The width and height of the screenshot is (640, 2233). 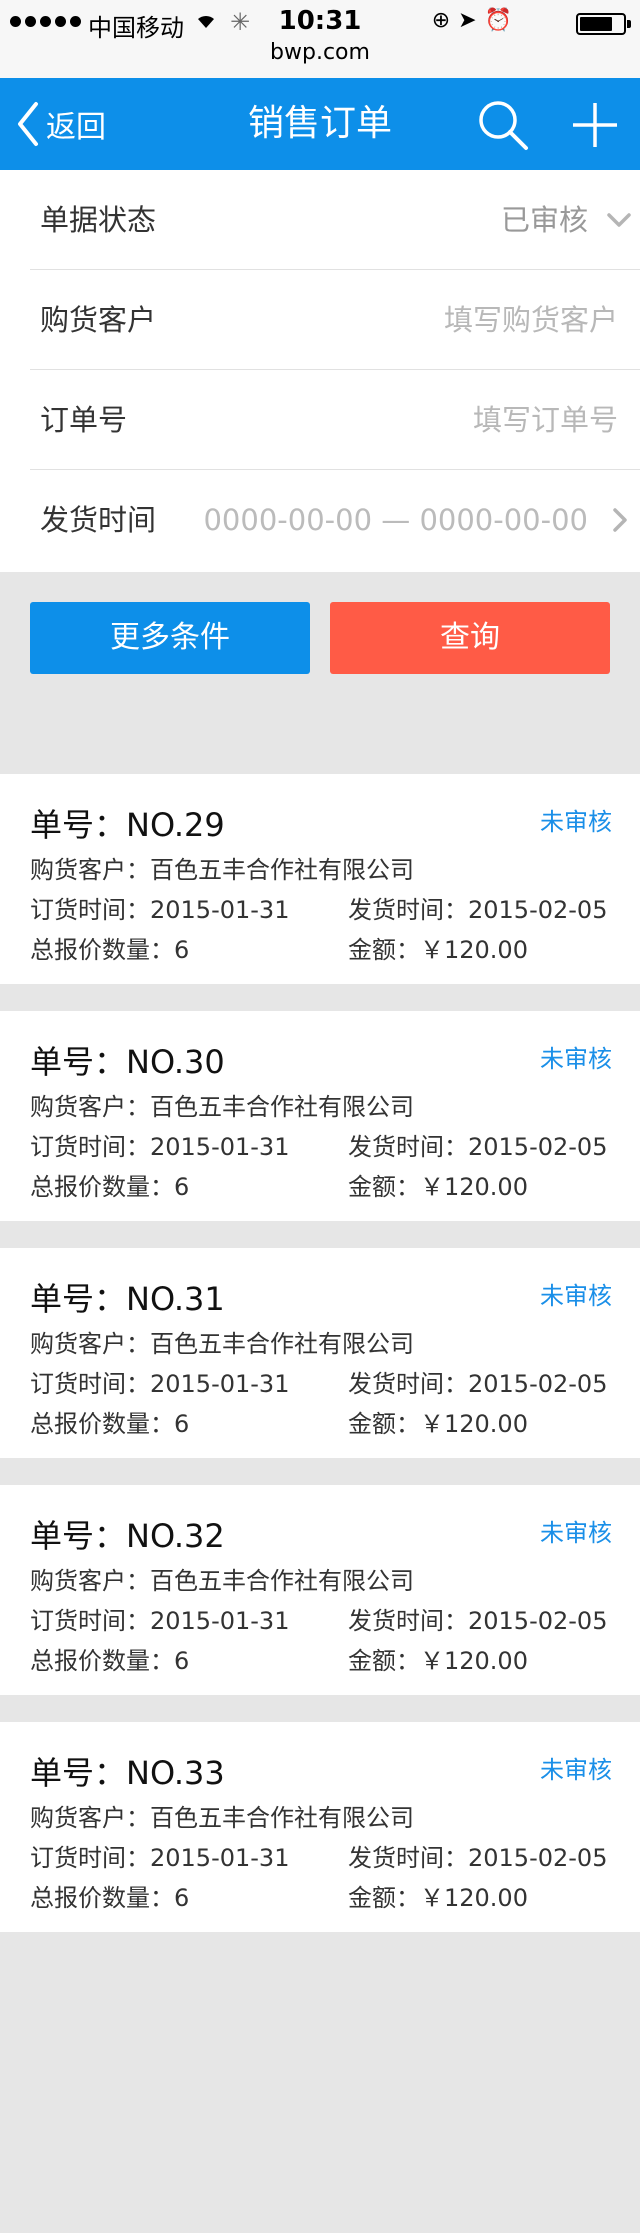 What do you see at coordinates (619, 220) in the screenshot?
I see `chevron-down-icon` at bounding box center [619, 220].